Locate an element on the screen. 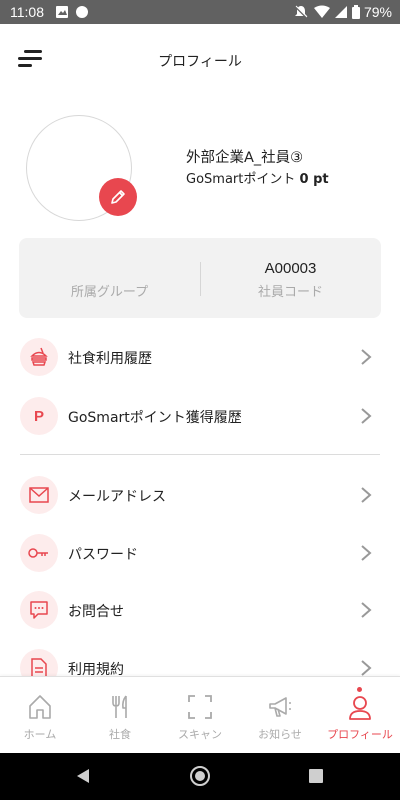 Image resolution: width=400 pixels, height=800 pixels. nav-label: スキャン is located at coordinates (200, 734).